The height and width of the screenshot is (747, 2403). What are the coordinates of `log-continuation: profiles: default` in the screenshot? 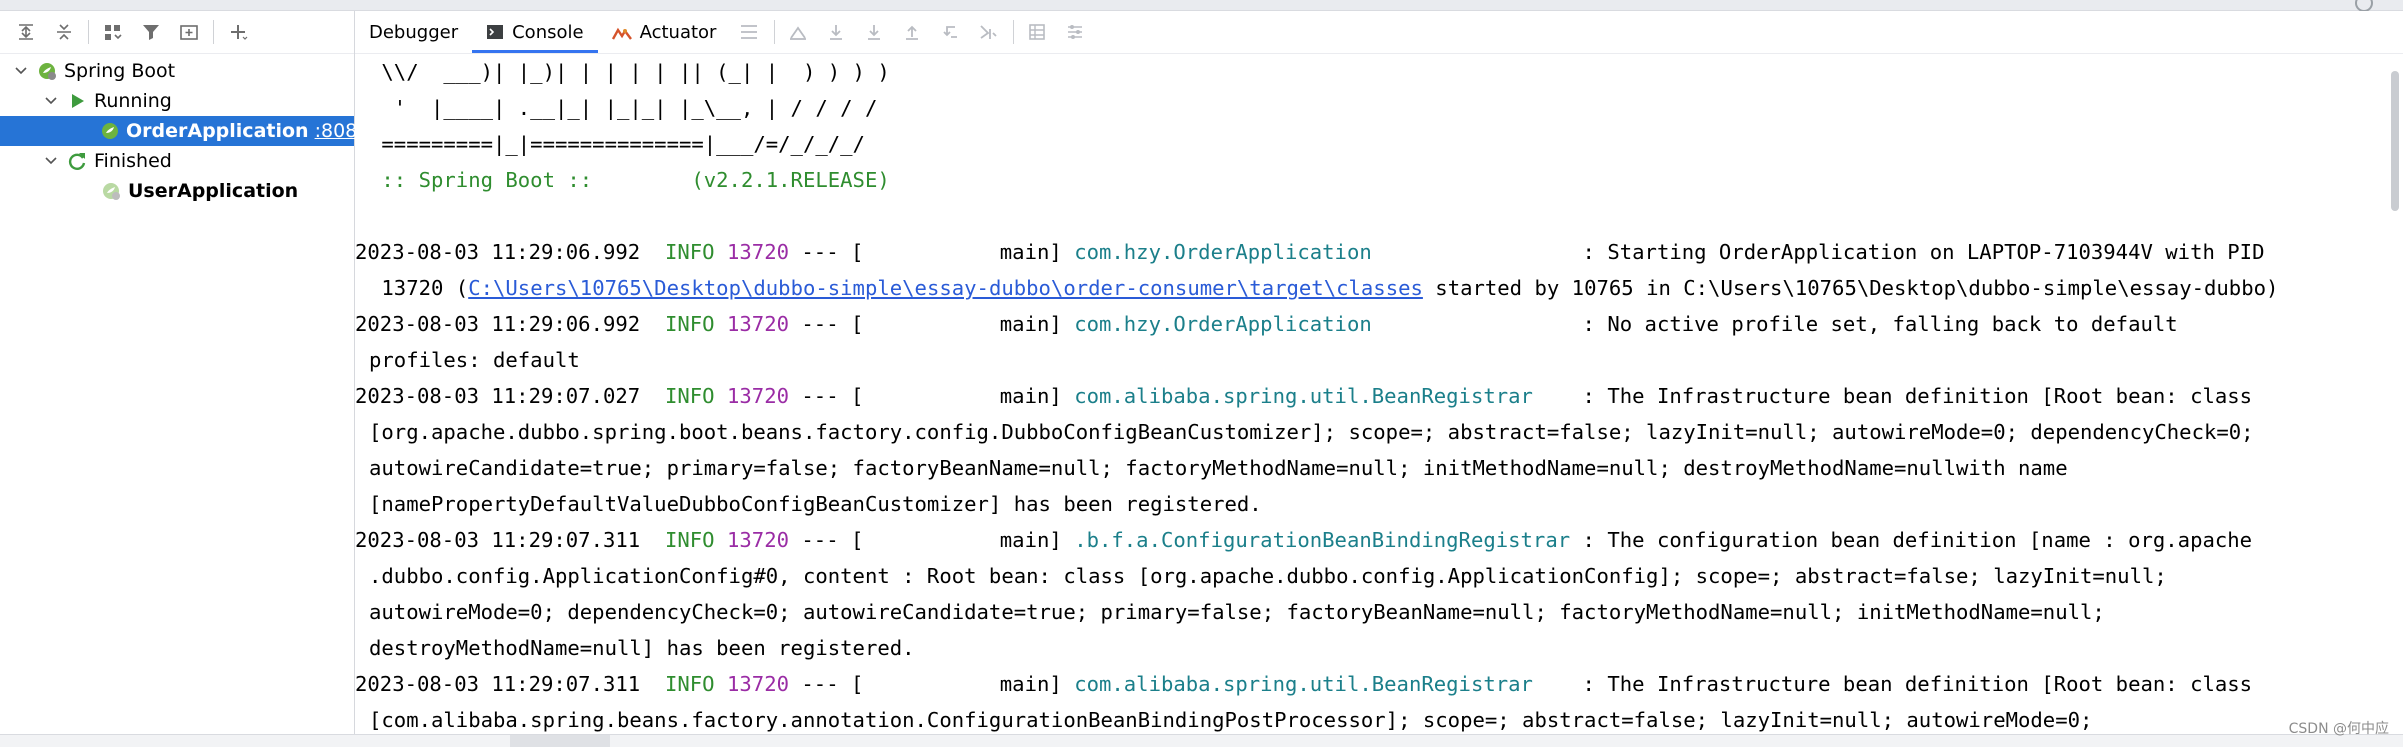 It's located at (474, 360).